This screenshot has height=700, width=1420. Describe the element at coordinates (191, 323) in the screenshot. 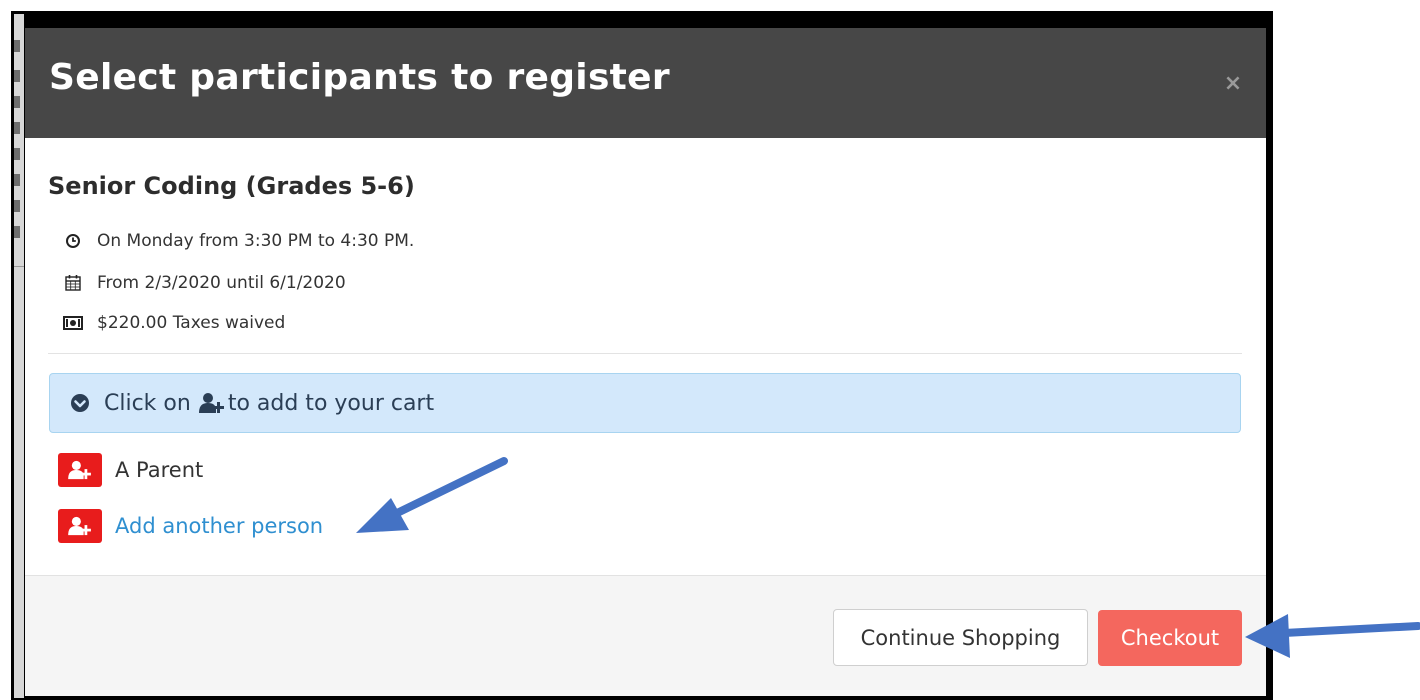

I see `price-text: $220.00 Taxes waived` at that location.